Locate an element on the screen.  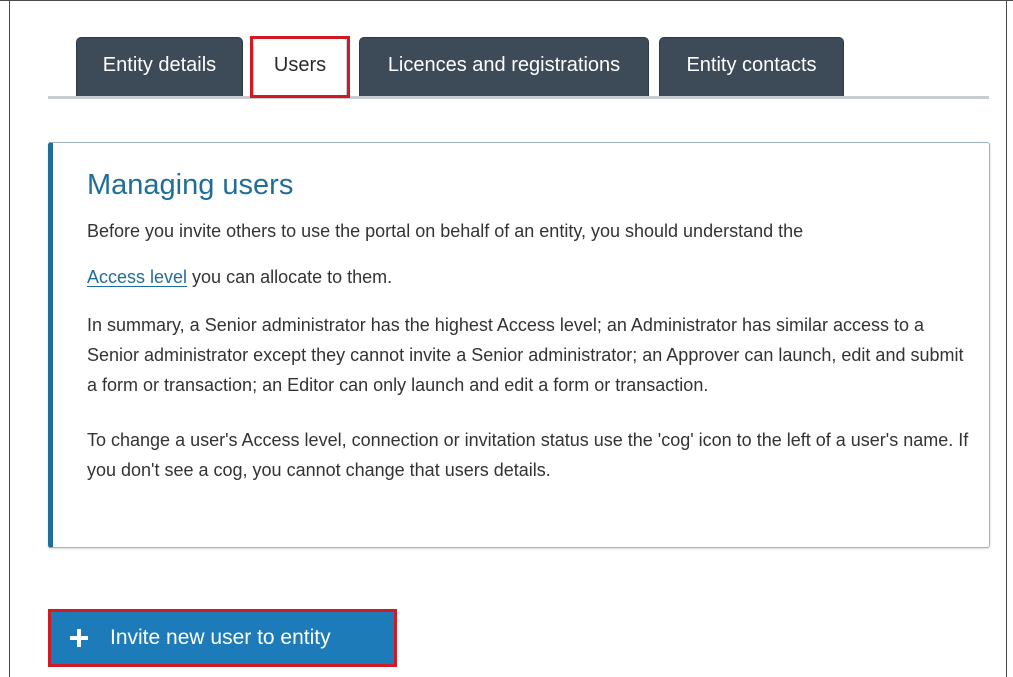
plus-icon is located at coordinates (79, 638).